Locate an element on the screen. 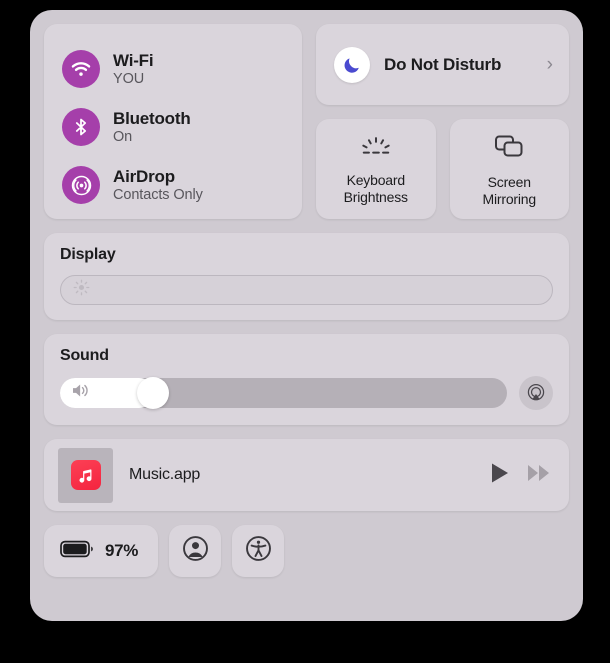 The image size is (610, 663). connectivity-status: On is located at coordinates (123, 136).